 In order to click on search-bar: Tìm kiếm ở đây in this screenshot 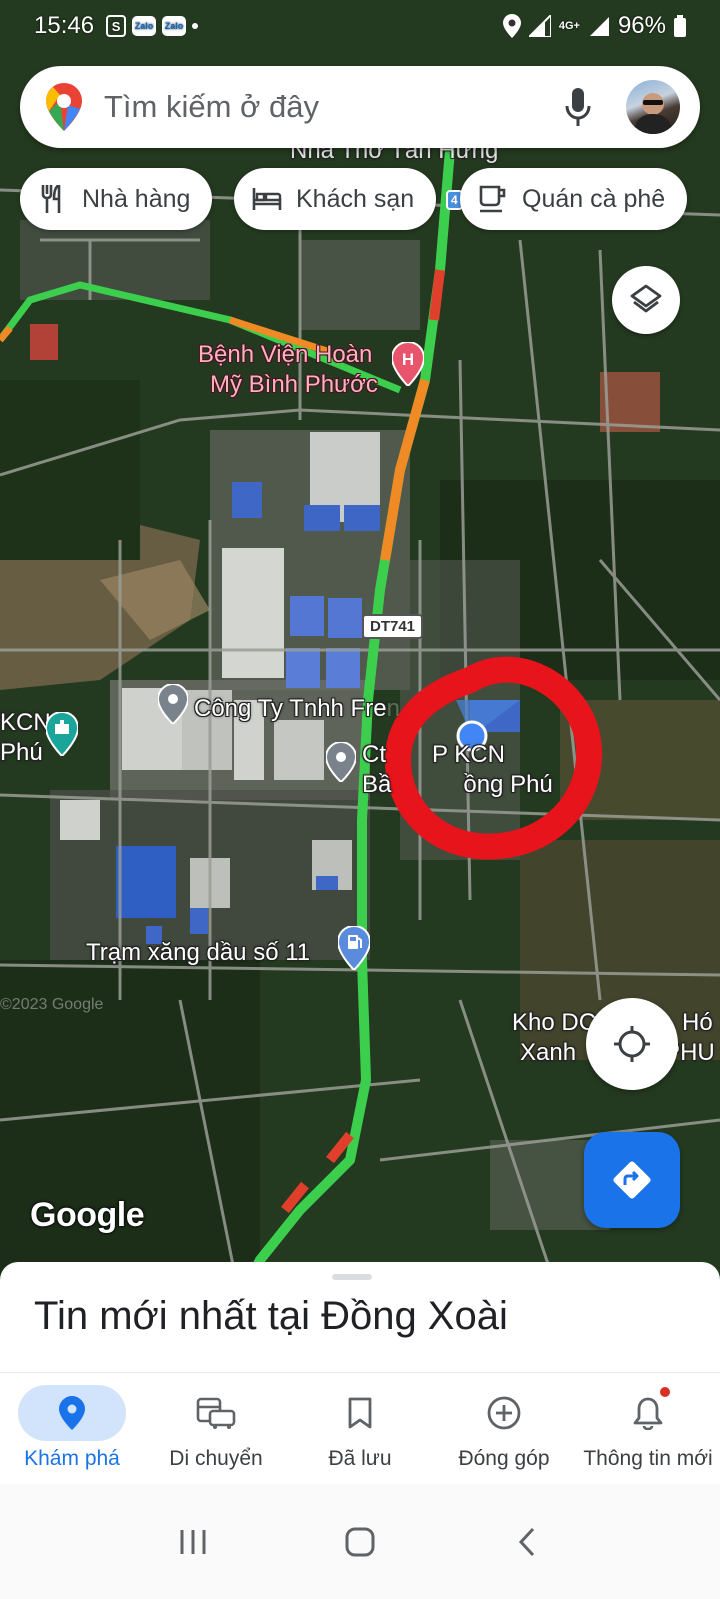, I will do `click(360, 107)`.